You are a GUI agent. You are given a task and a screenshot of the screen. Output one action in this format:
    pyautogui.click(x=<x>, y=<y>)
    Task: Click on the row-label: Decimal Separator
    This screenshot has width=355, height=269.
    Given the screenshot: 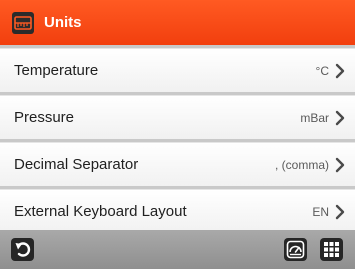 What is the action you would take?
    pyautogui.click(x=76, y=164)
    